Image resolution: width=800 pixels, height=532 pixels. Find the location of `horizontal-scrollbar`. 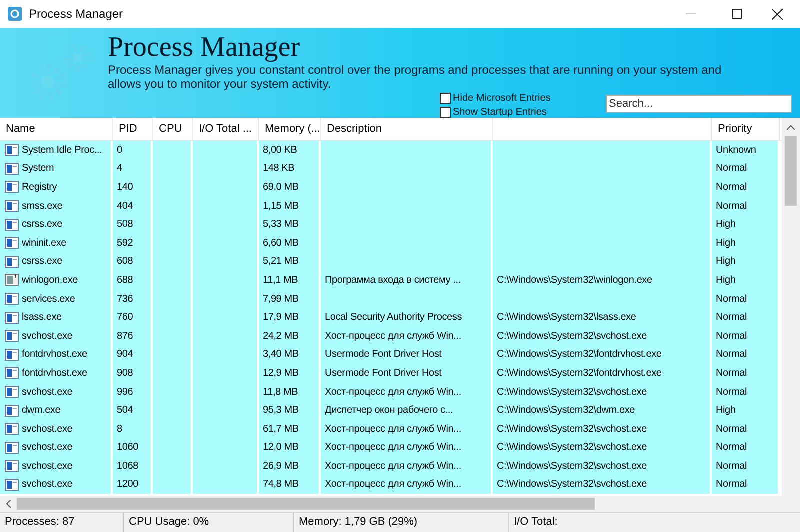

horizontal-scrollbar is located at coordinates (400, 504).